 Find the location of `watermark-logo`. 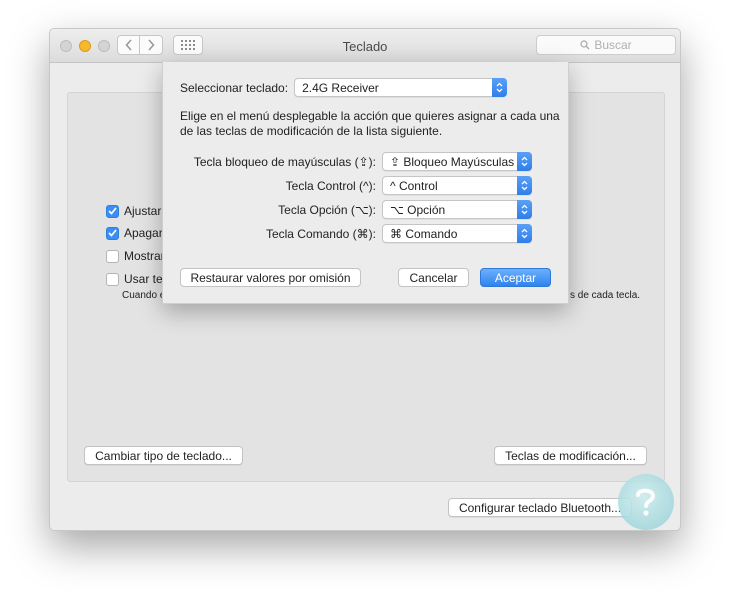

watermark-logo is located at coordinates (646, 502).